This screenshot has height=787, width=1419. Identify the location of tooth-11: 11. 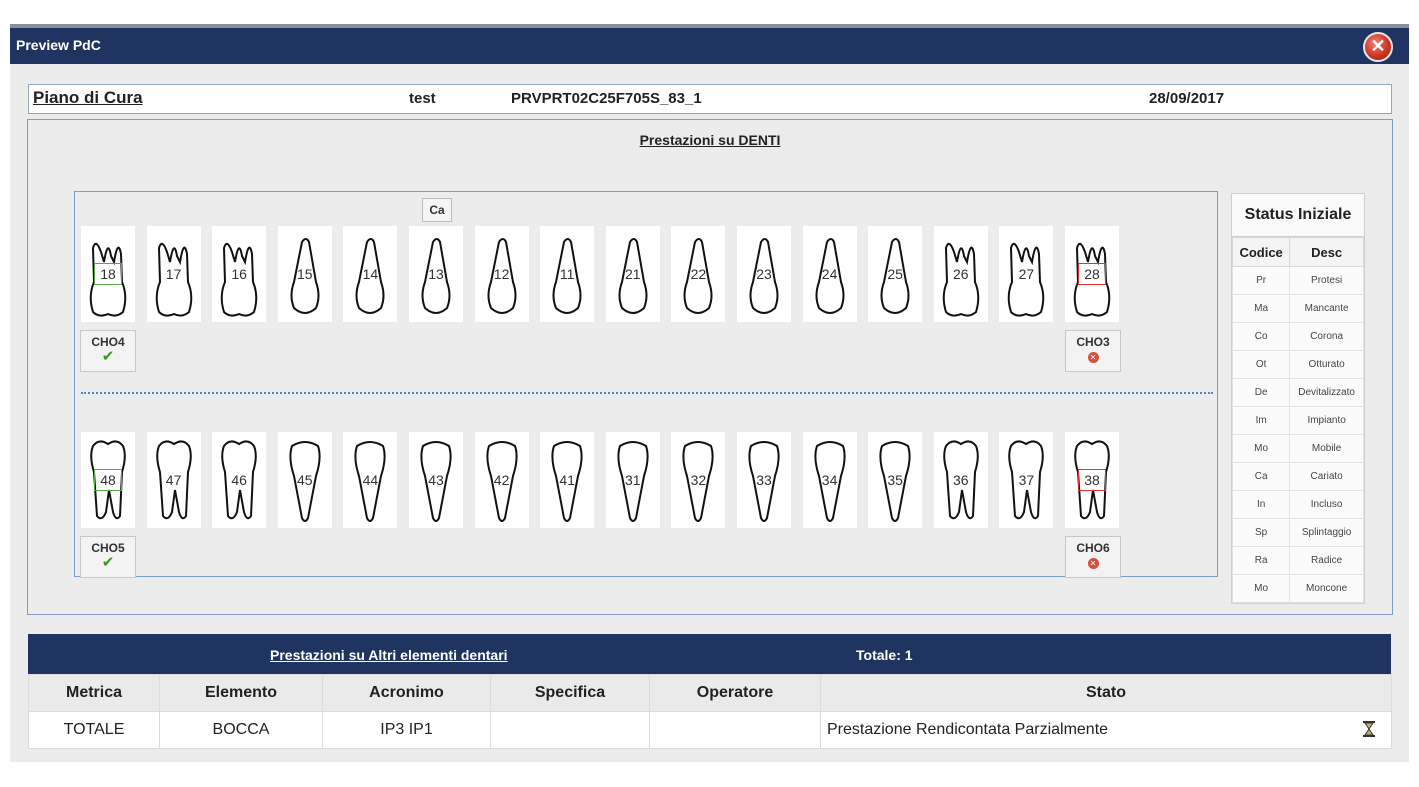
(567, 274).